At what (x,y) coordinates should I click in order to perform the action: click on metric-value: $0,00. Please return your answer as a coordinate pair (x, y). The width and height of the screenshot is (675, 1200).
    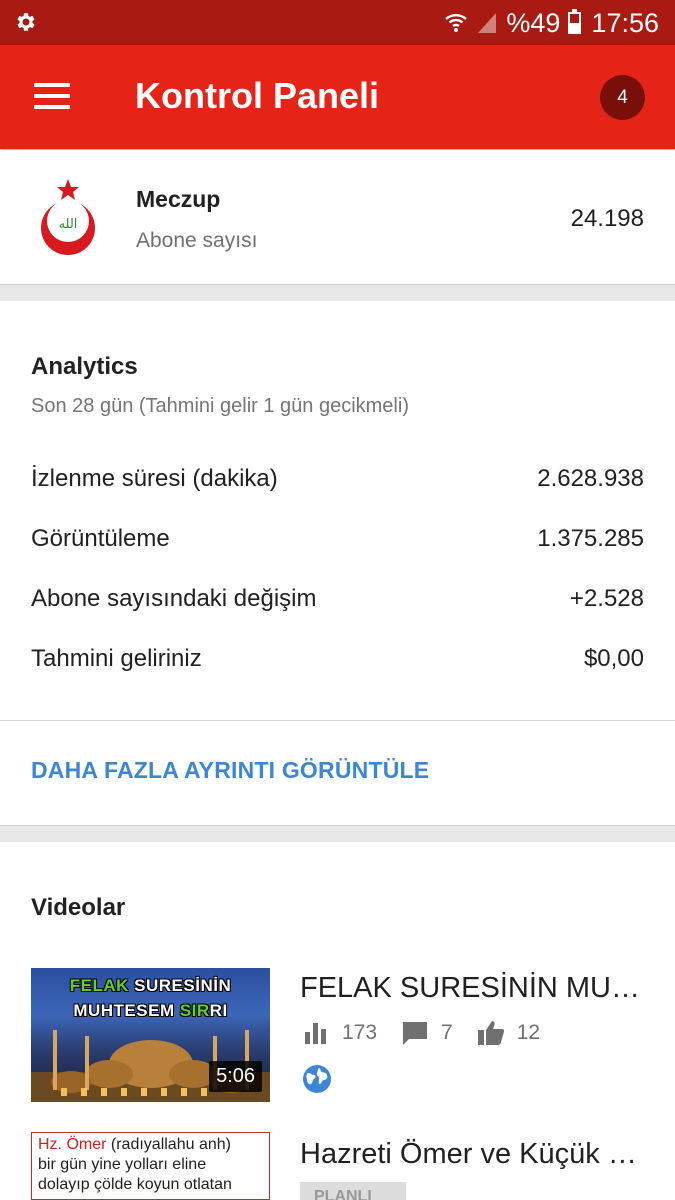
    Looking at the image, I should click on (613, 658).